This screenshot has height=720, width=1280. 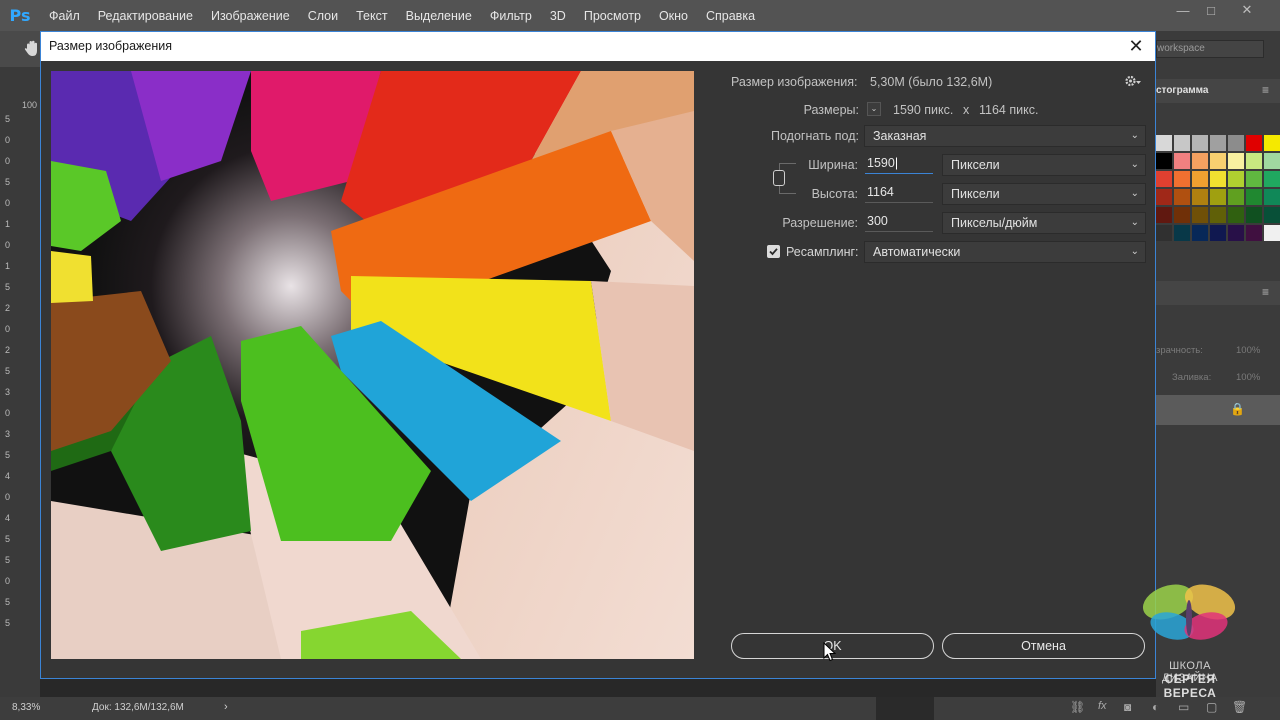 What do you see at coordinates (32, 49) in the screenshot?
I see `hand-tool-icon` at bounding box center [32, 49].